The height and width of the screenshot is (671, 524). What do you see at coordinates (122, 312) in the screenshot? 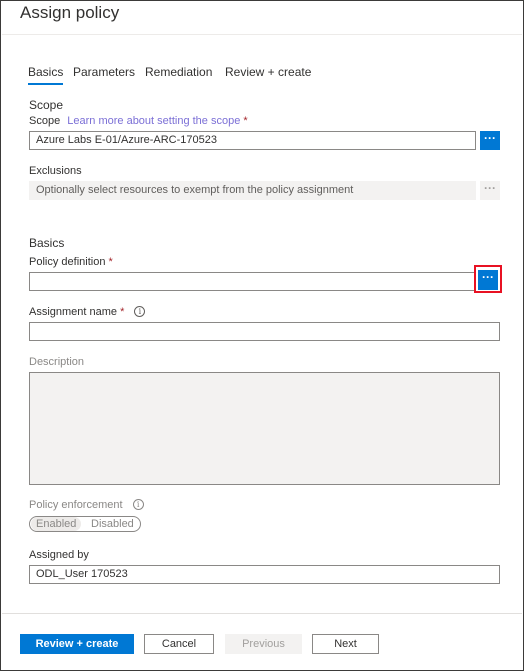
I see `assignment-name-required-marker: *` at bounding box center [122, 312].